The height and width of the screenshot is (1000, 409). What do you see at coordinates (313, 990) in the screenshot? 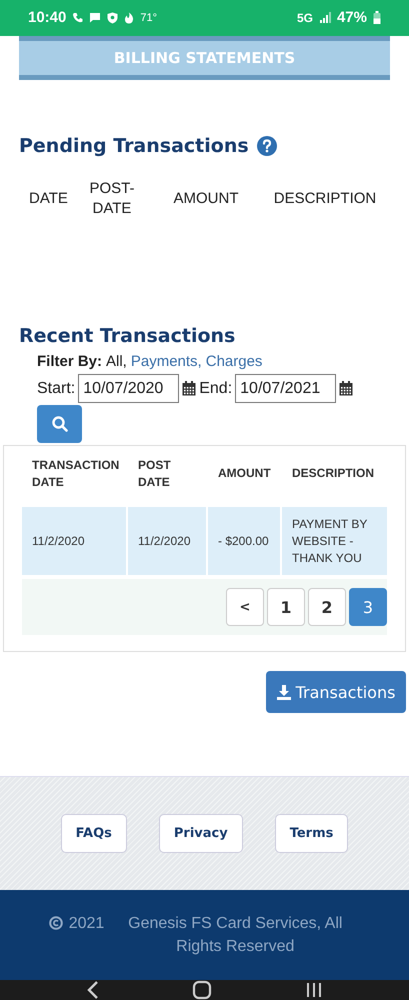
I see `recent-apps-icon` at bounding box center [313, 990].